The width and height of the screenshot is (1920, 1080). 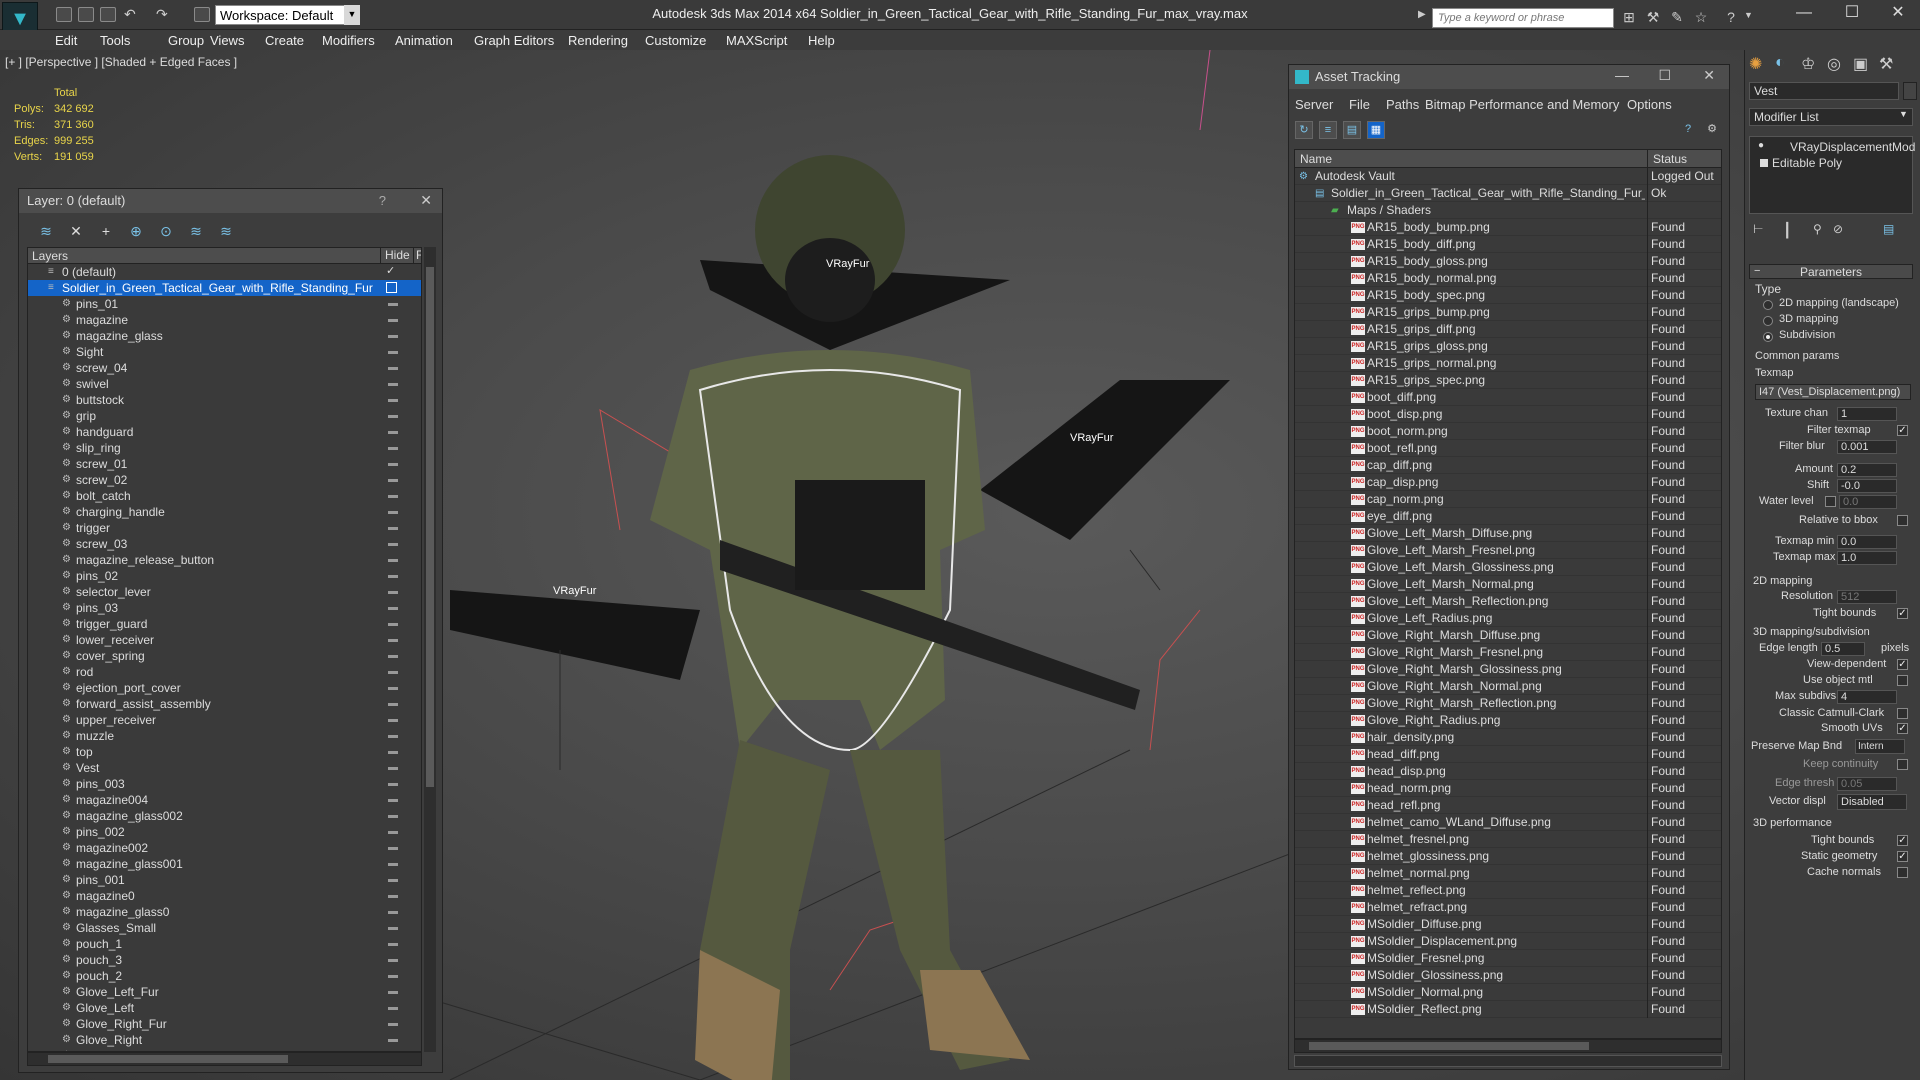 What do you see at coordinates (1902, 856) in the screenshot?
I see `static-geometry-checkbox: ✓` at bounding box center [1902, 856].